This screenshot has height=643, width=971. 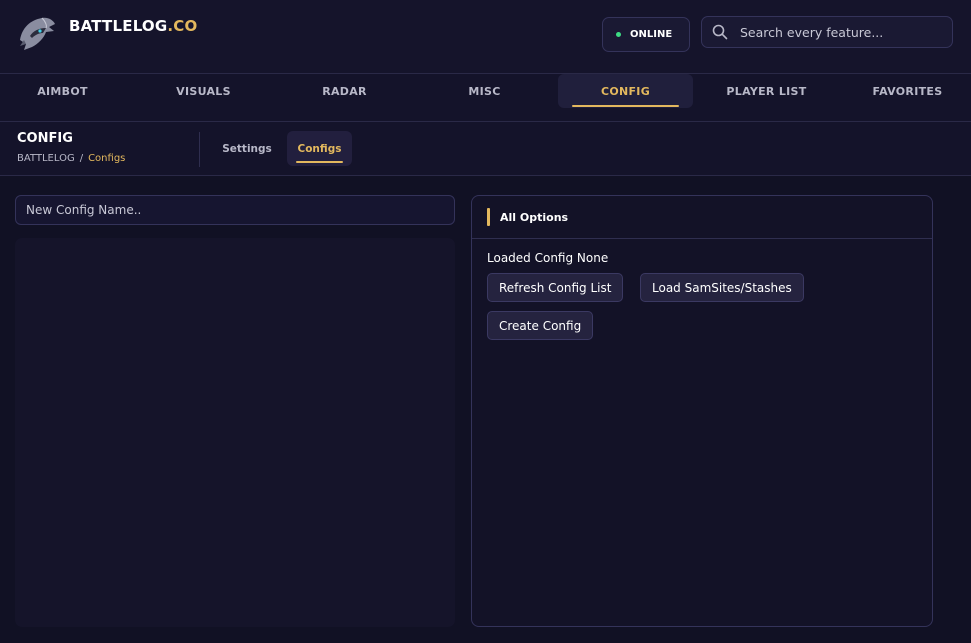 I want to click on tab-misc: MISC, so click(x=484, y=91).